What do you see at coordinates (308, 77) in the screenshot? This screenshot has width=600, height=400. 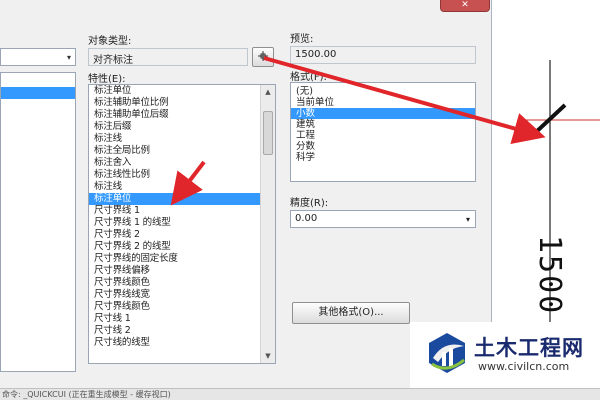 I see `format-label: 格式(F):` at bounding box center [308, 77].